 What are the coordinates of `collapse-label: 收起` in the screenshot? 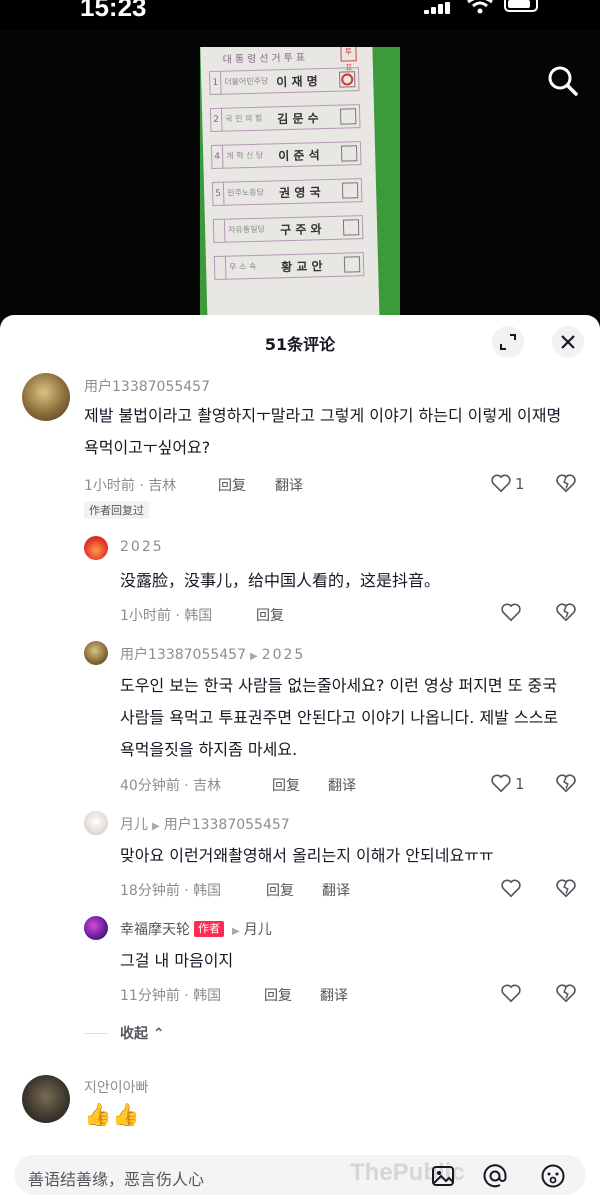 It's located at (134, 1034).